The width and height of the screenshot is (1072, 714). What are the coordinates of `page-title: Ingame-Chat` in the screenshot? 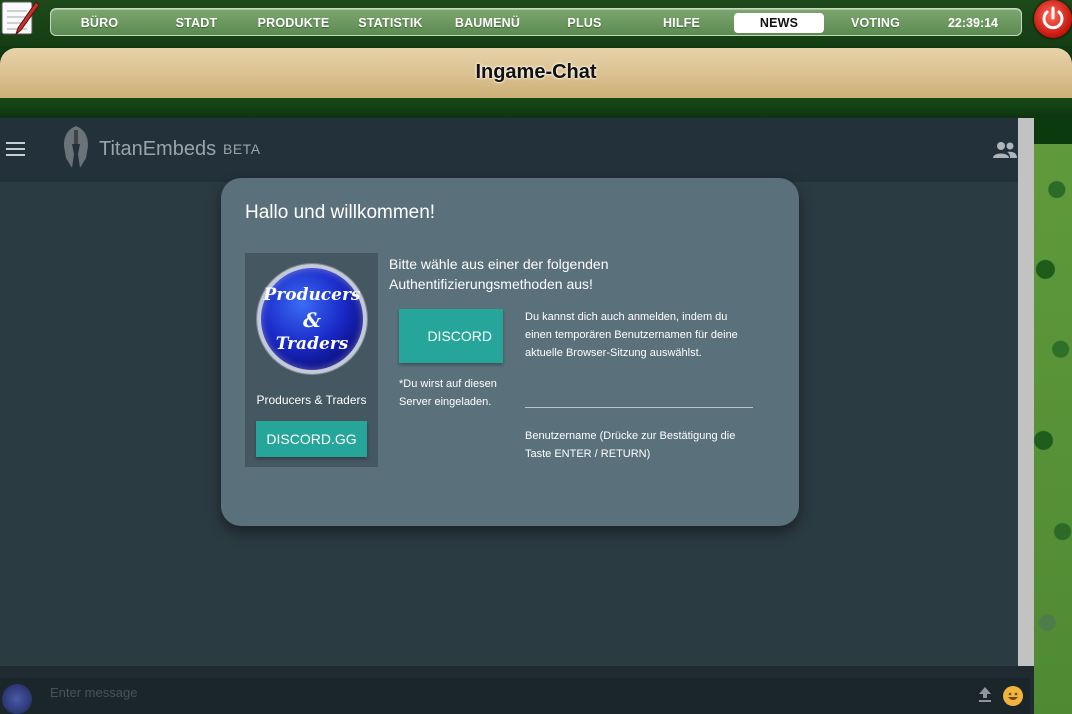 It's located at (536, 72).